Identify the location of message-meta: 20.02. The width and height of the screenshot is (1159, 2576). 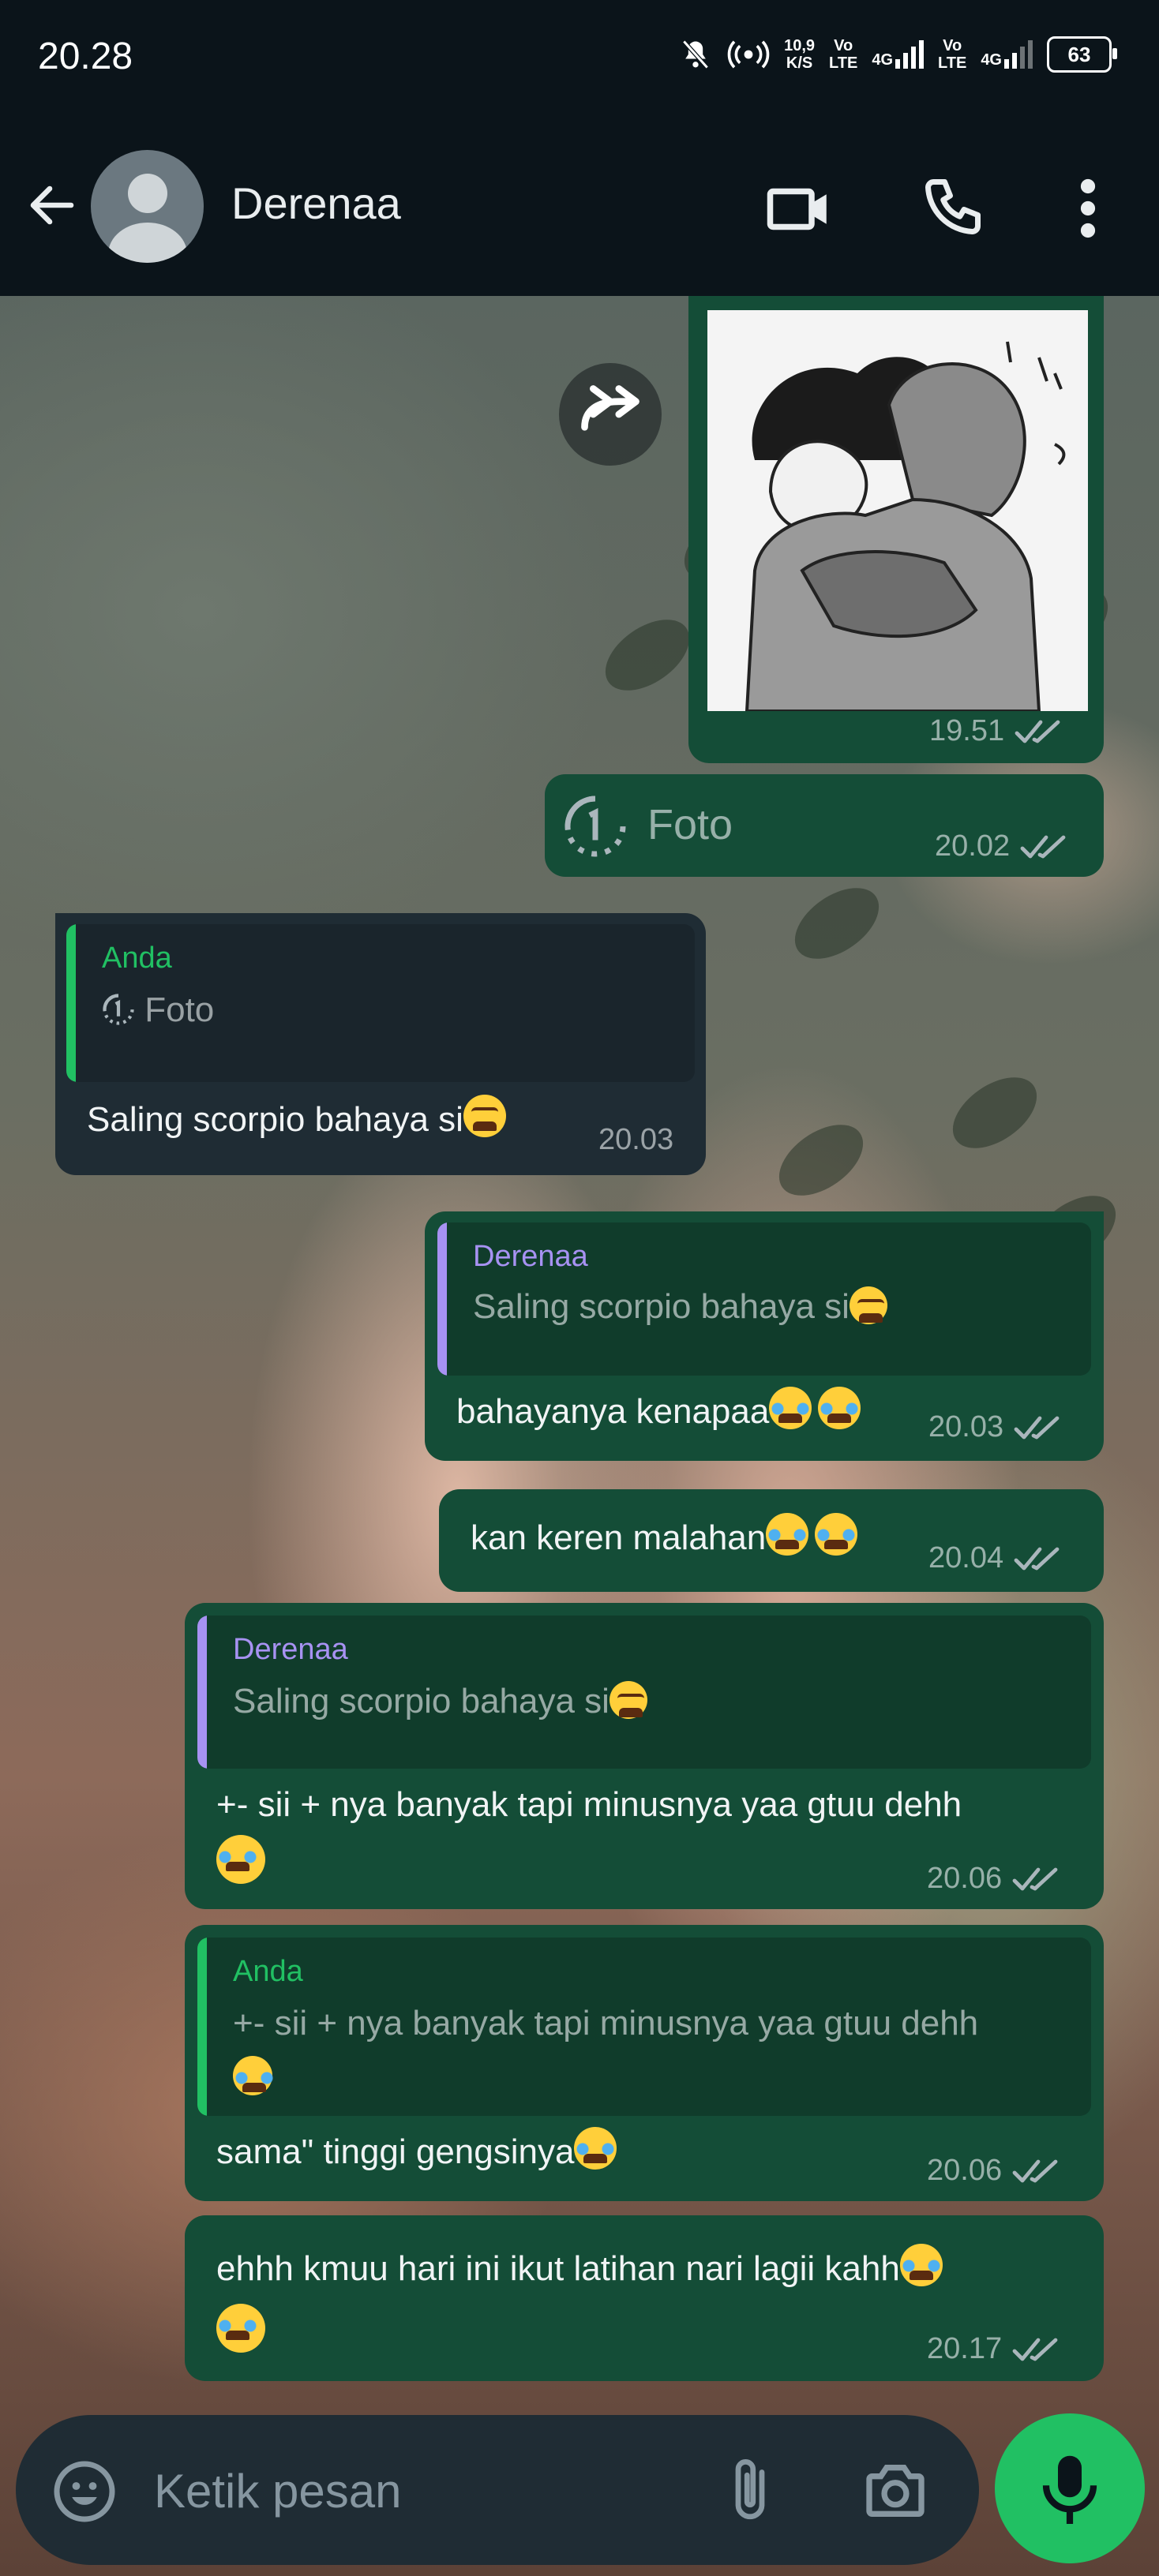
(1004, 846).